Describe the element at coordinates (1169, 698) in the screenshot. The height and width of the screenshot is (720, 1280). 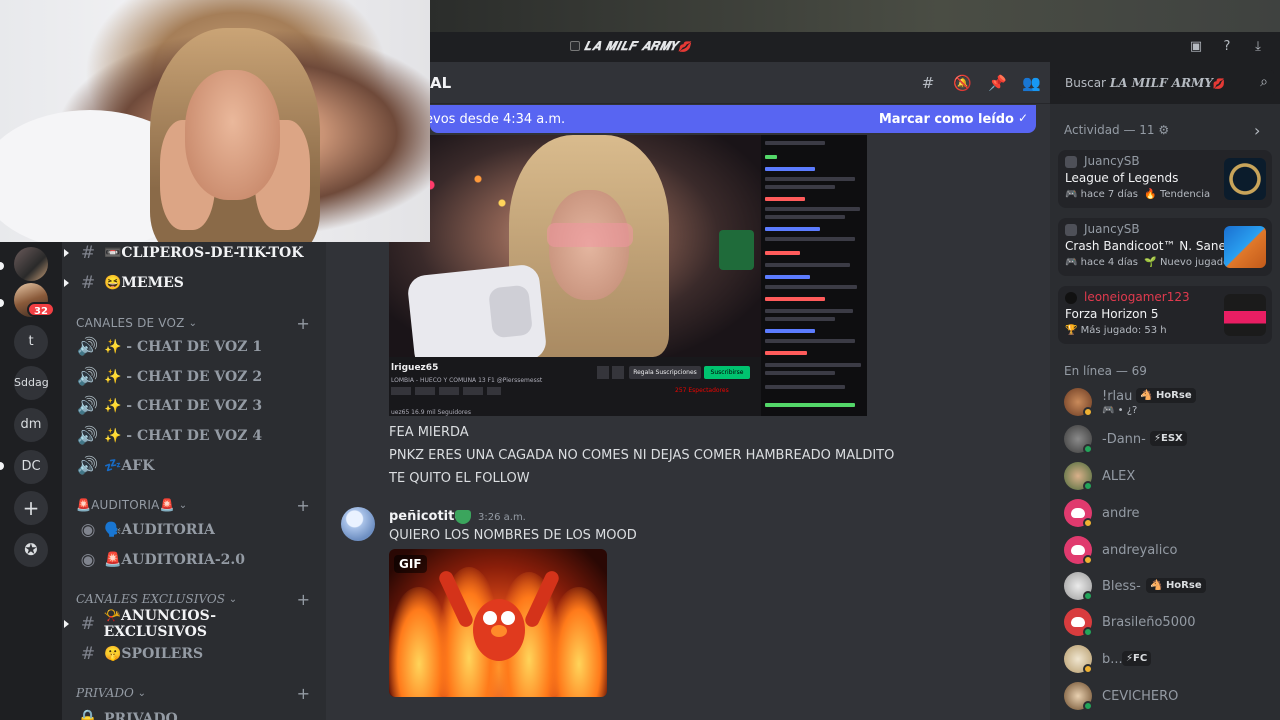
I see `member-item: CEVICHERO` at that location.